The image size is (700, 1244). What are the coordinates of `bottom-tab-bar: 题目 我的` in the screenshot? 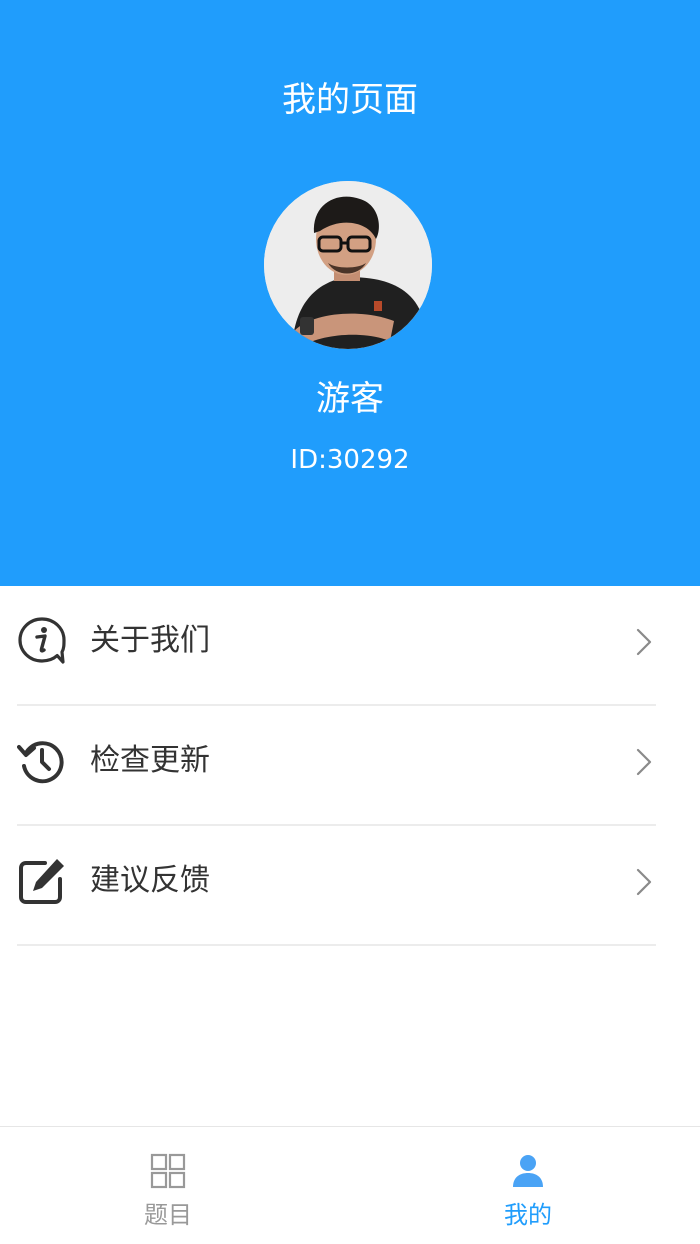 It's located at (350, 1185).